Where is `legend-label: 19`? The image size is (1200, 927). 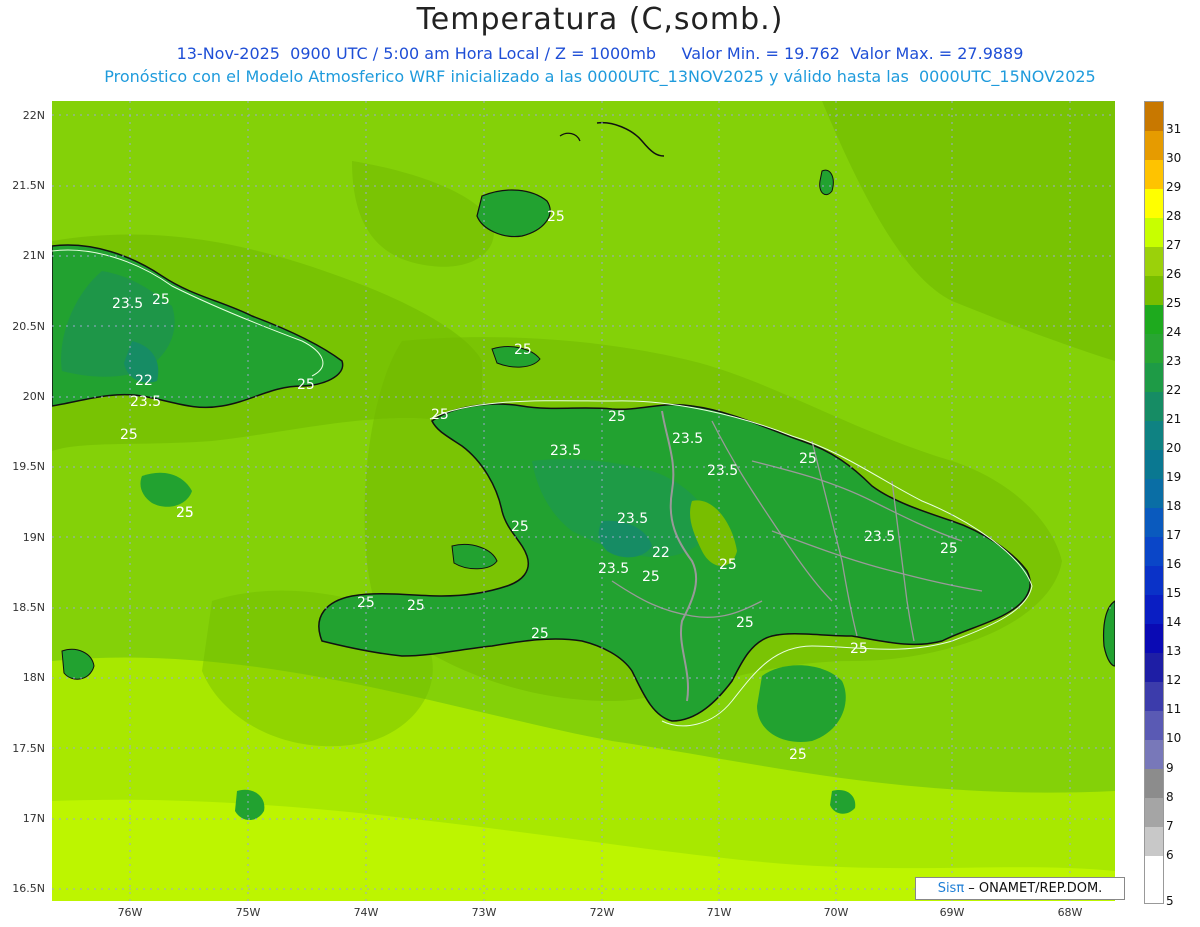 legend-label: 19 is located at coordinates (1174, 477).